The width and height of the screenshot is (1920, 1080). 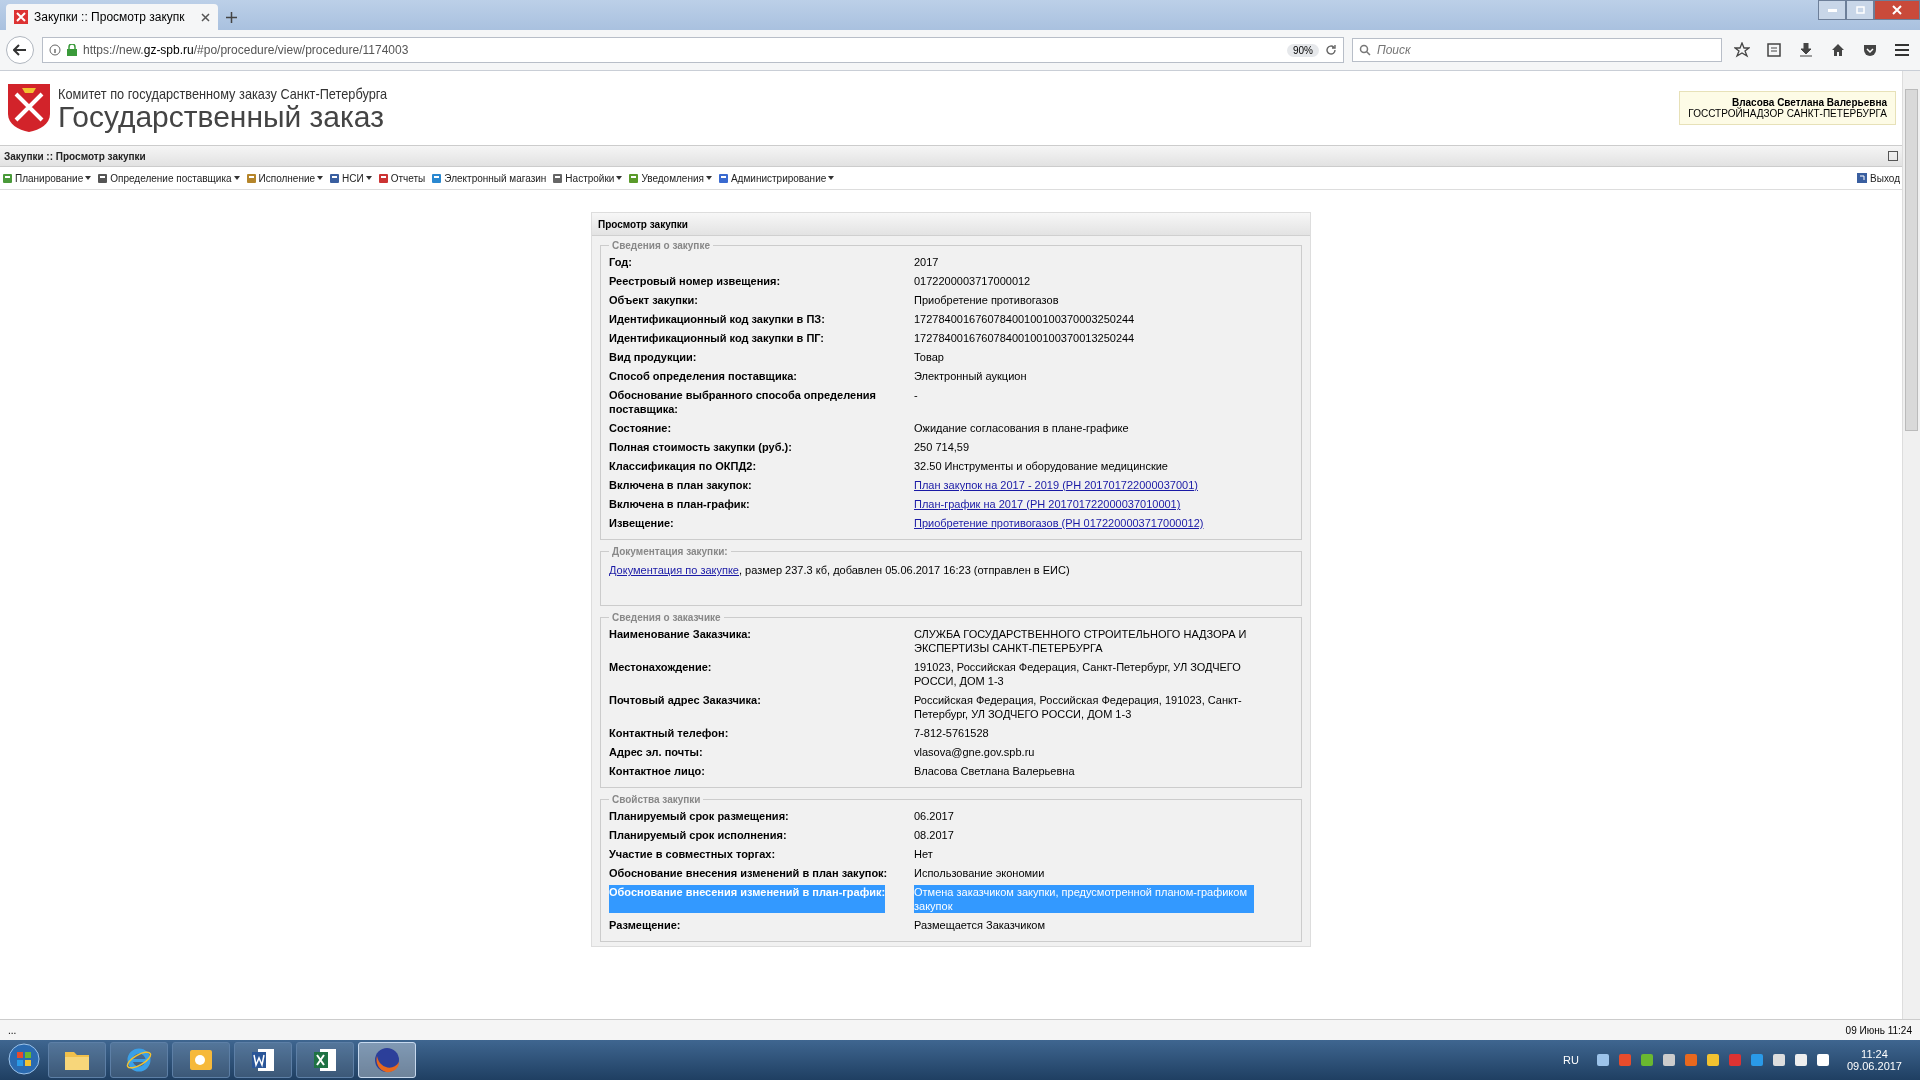 What do you see at coordinates (1331, 50) in the screenshot?
I see `reload-icon` at bounding box center [1331, 50].